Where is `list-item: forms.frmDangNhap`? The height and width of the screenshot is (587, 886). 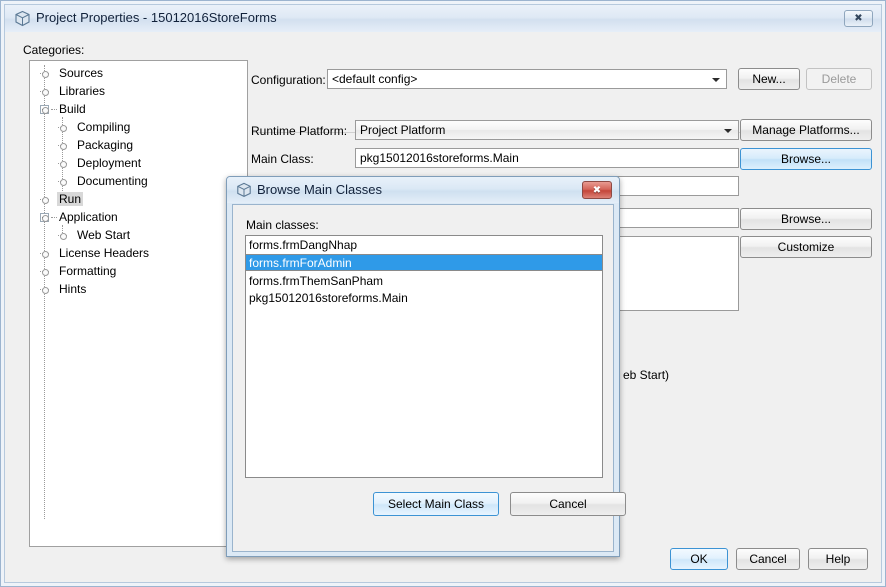
list-item: forms.frmDangNhap is located at coordinates (424, 245).